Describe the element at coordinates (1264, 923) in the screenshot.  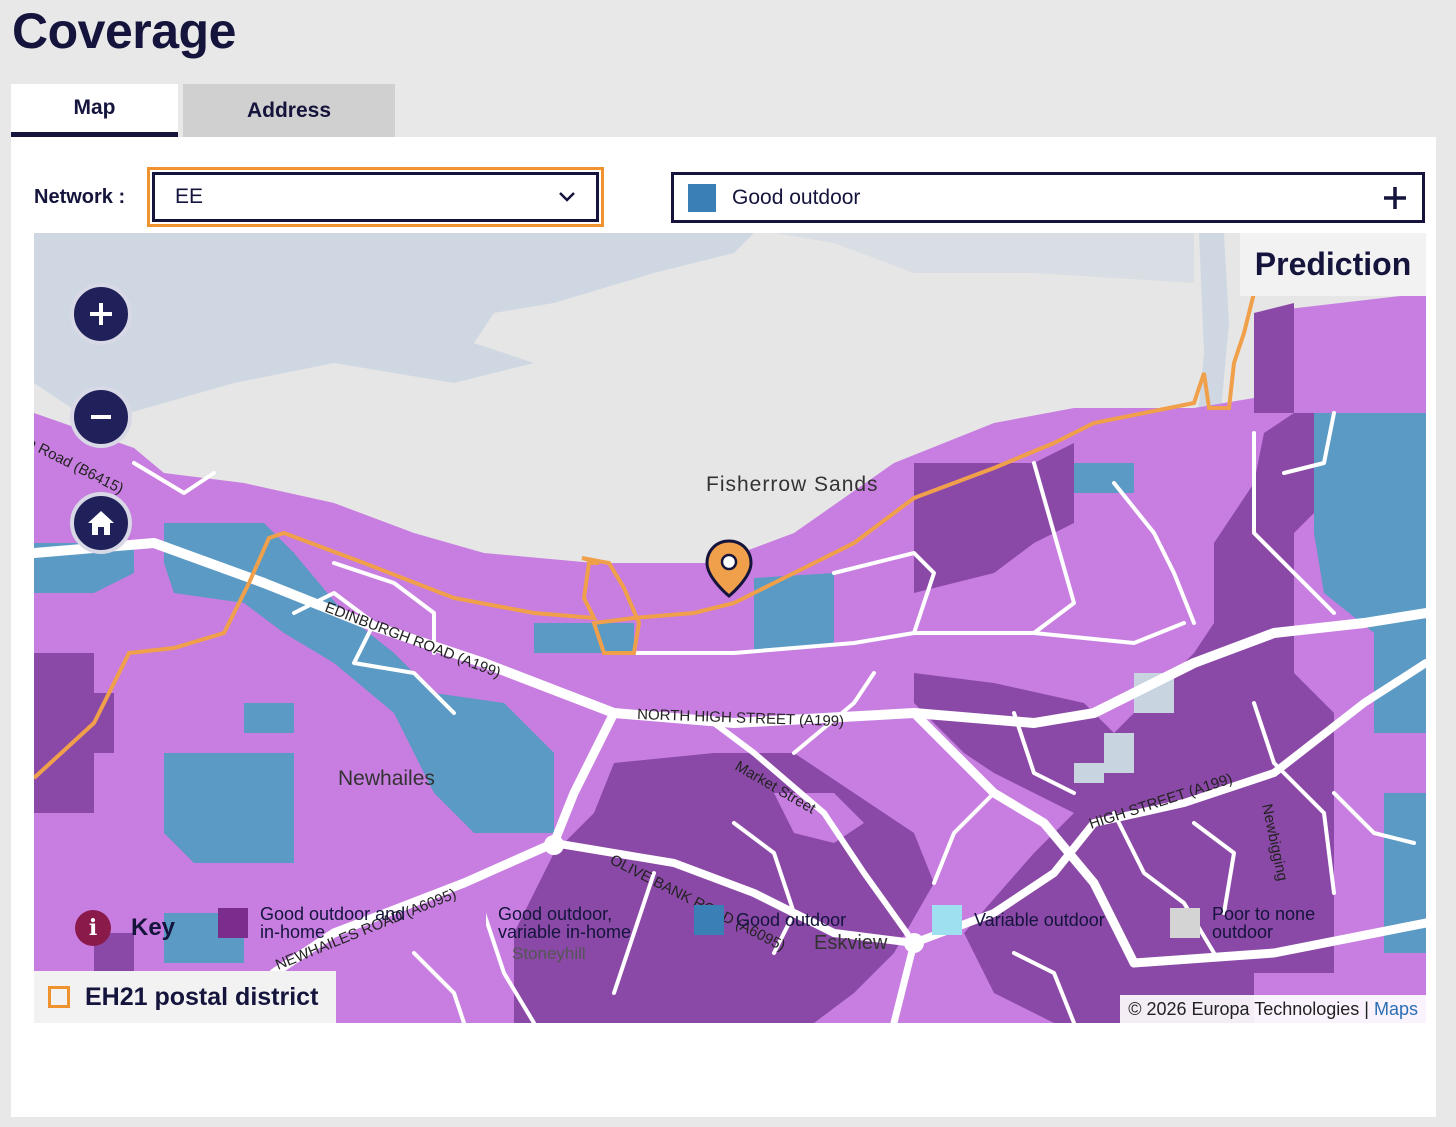
I see `key-label: Poor to none outdoor` at that location.